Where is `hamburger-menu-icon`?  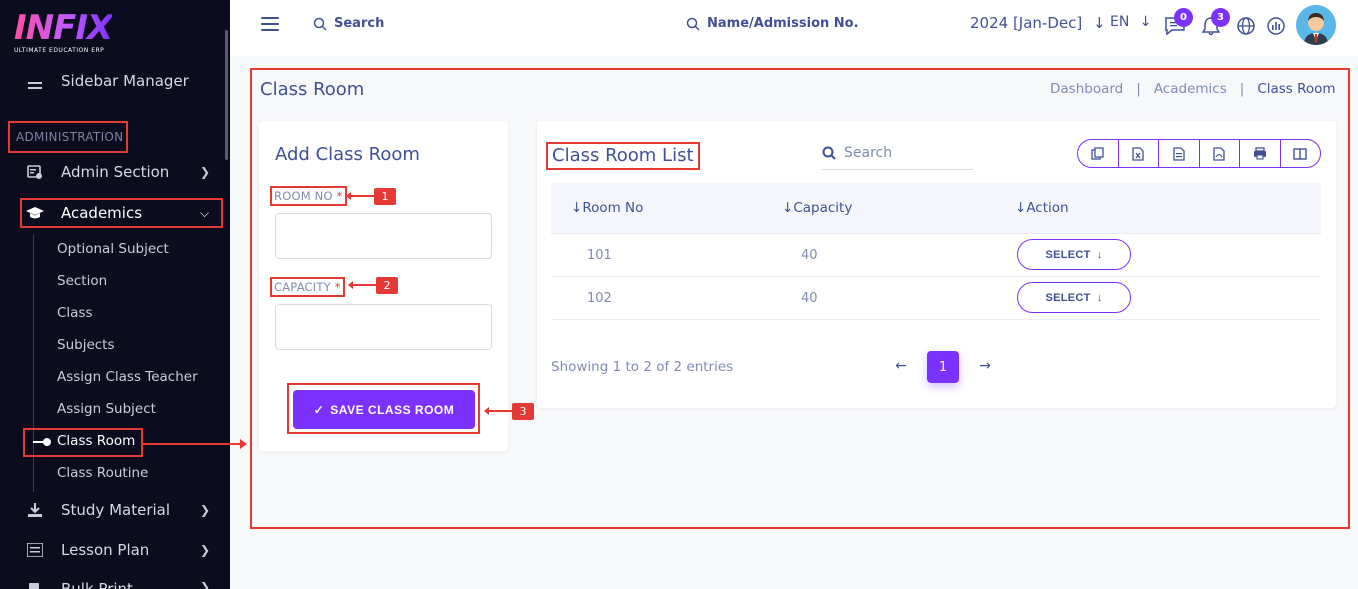 hamburger-menu-icon is located at coordinates (270, 24).